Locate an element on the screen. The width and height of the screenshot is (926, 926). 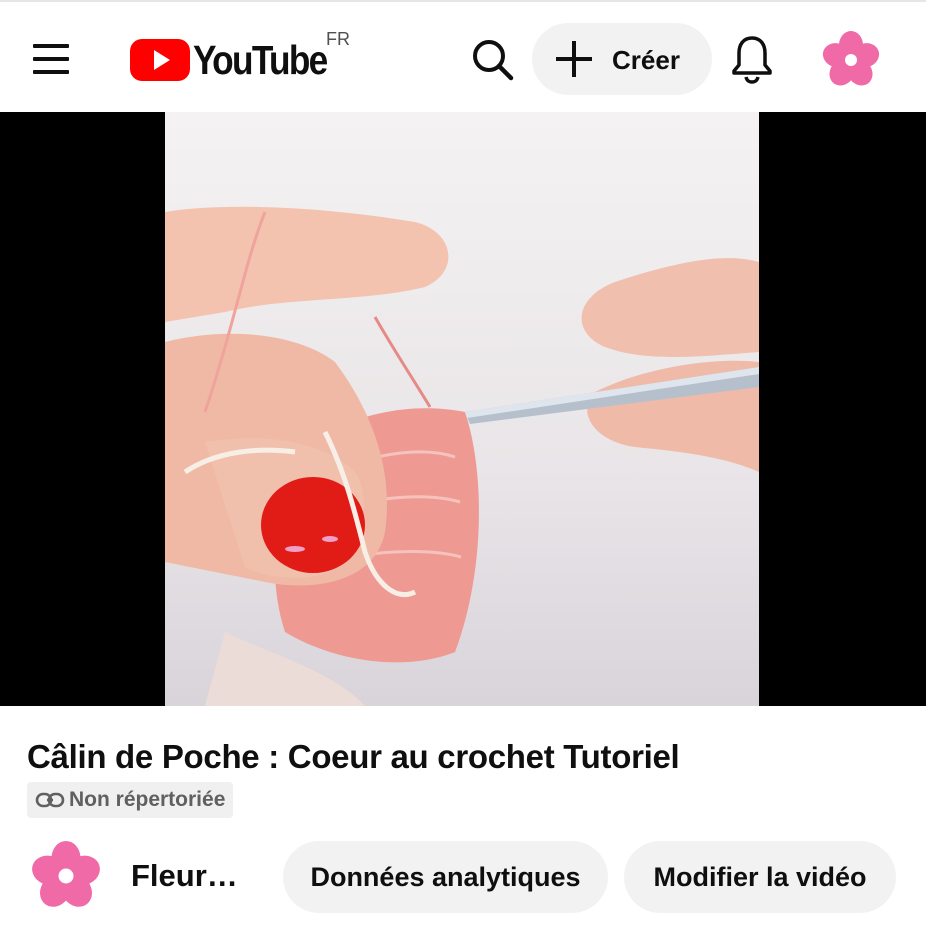
account-avatar is located at coordinates (851, 60).